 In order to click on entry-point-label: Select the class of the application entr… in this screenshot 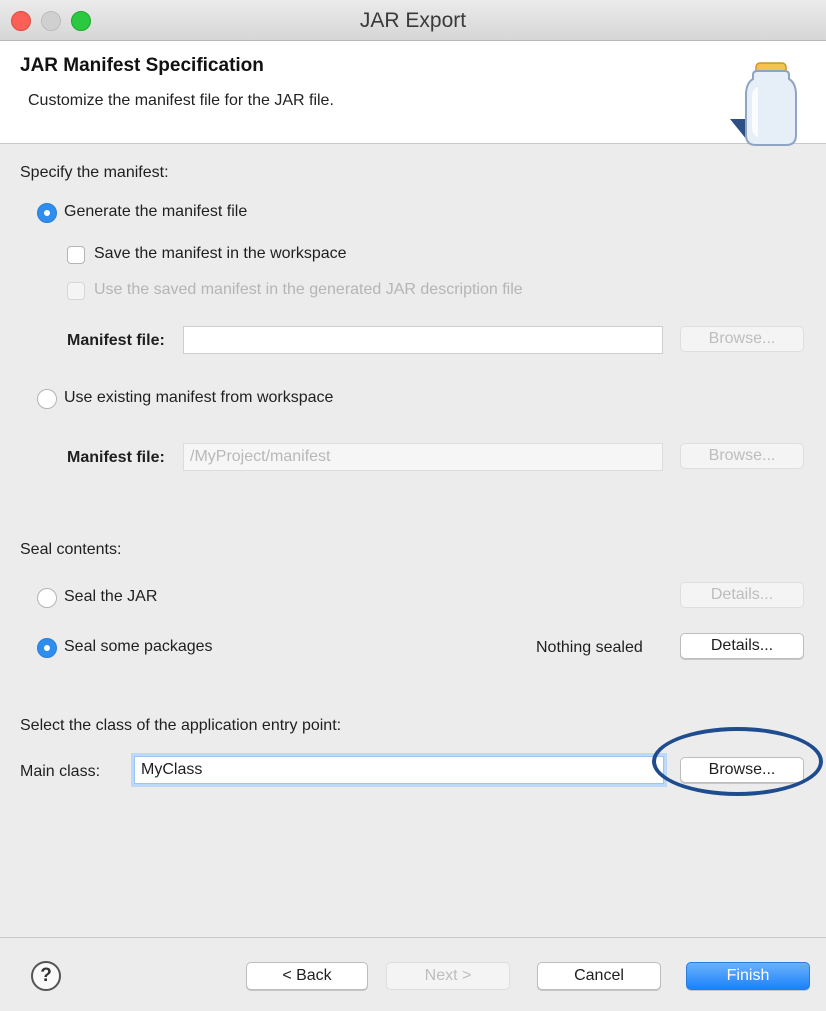, I will do `click(181, 725)`.